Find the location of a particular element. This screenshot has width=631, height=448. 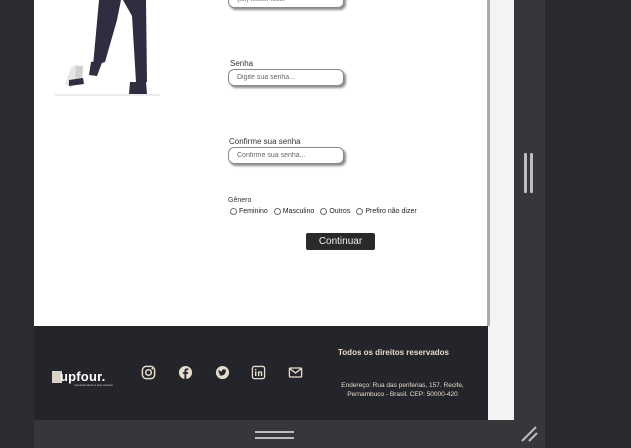

page-right-margin is located at coordinates (501, 210).